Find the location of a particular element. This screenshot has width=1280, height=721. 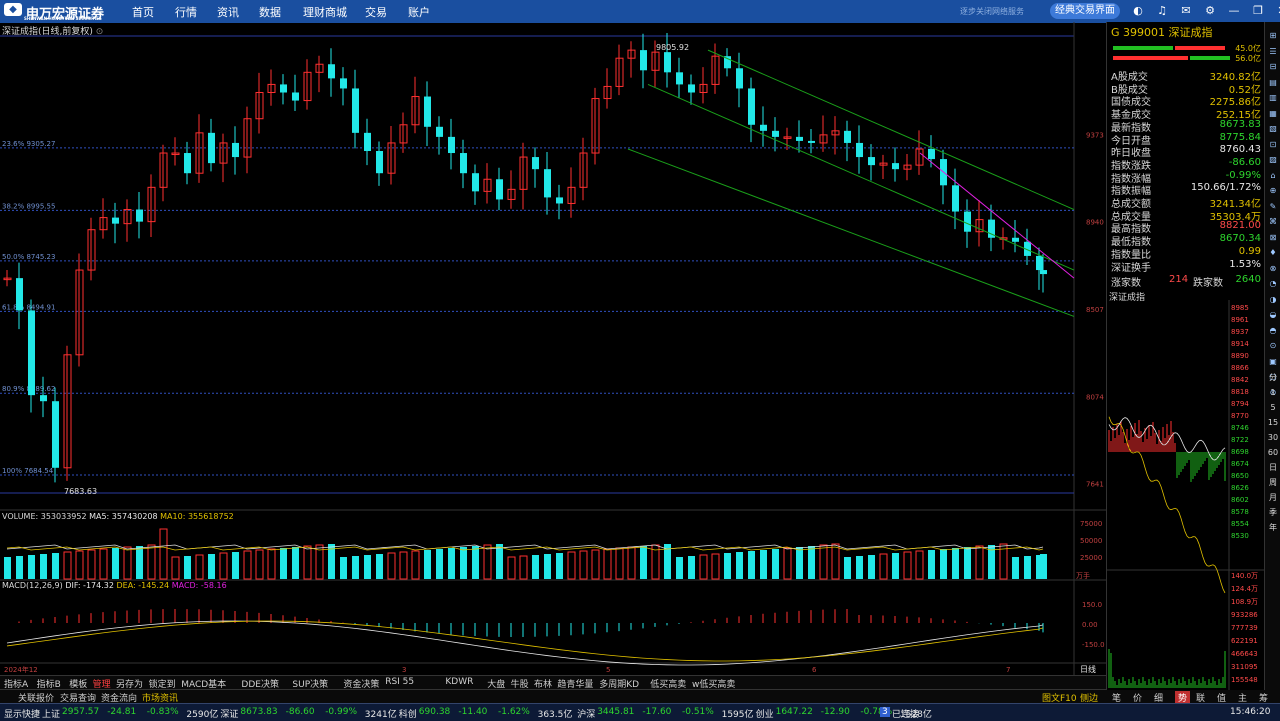

side-tool-icon: ▥ is located at coordinates (1273, 98).